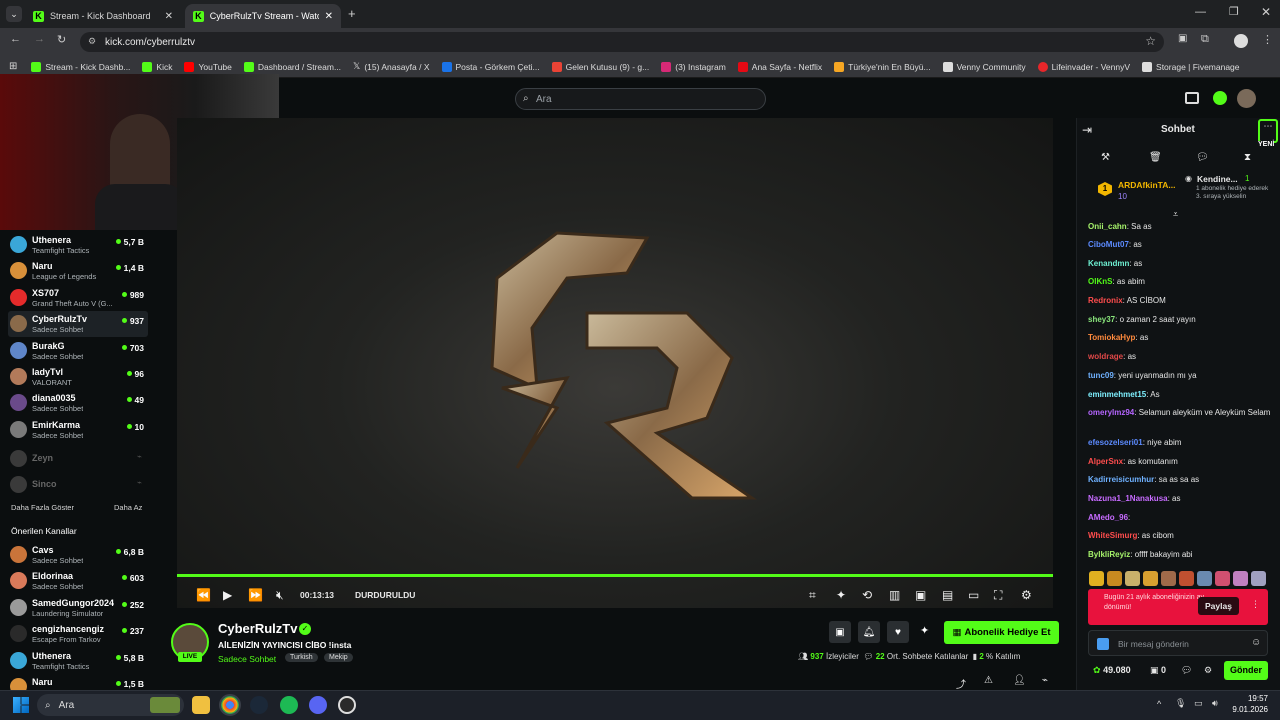  What do you see at coordinates (78, 581) in the screenshot?
I see `sidebar-item-eldorinaa: Eldorinaa Sadece Sohbet 603` at bounding box center [78, 581].